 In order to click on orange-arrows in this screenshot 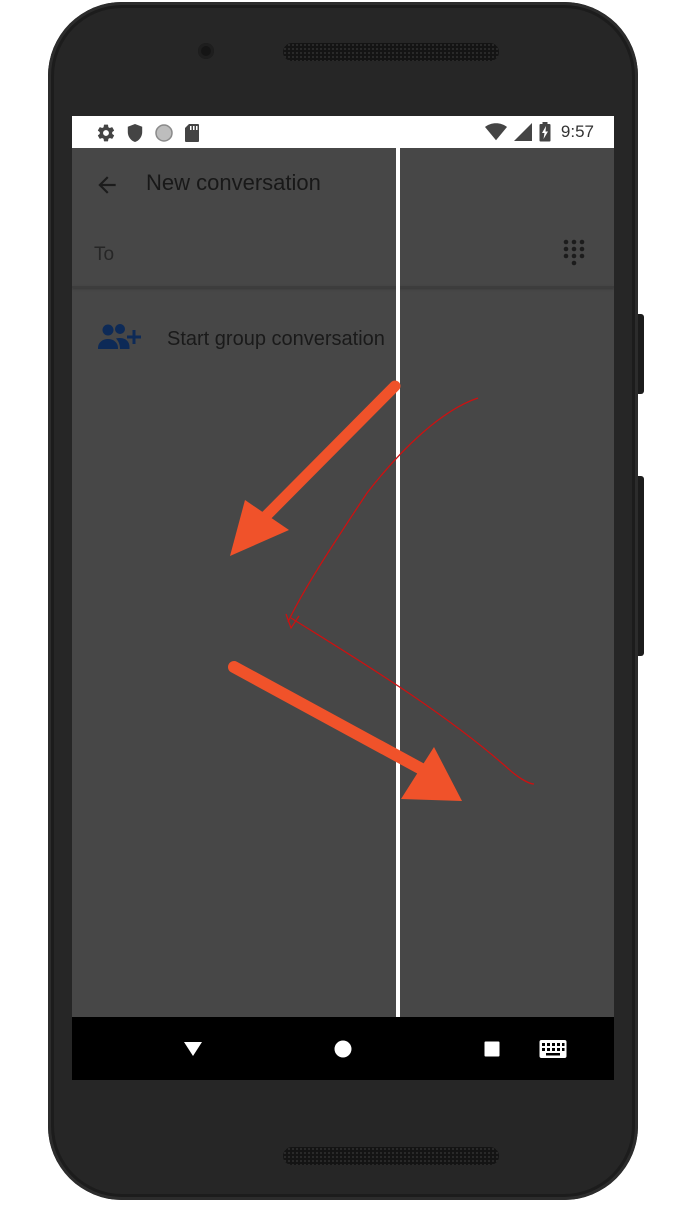, I will do `click(345, 590)`.